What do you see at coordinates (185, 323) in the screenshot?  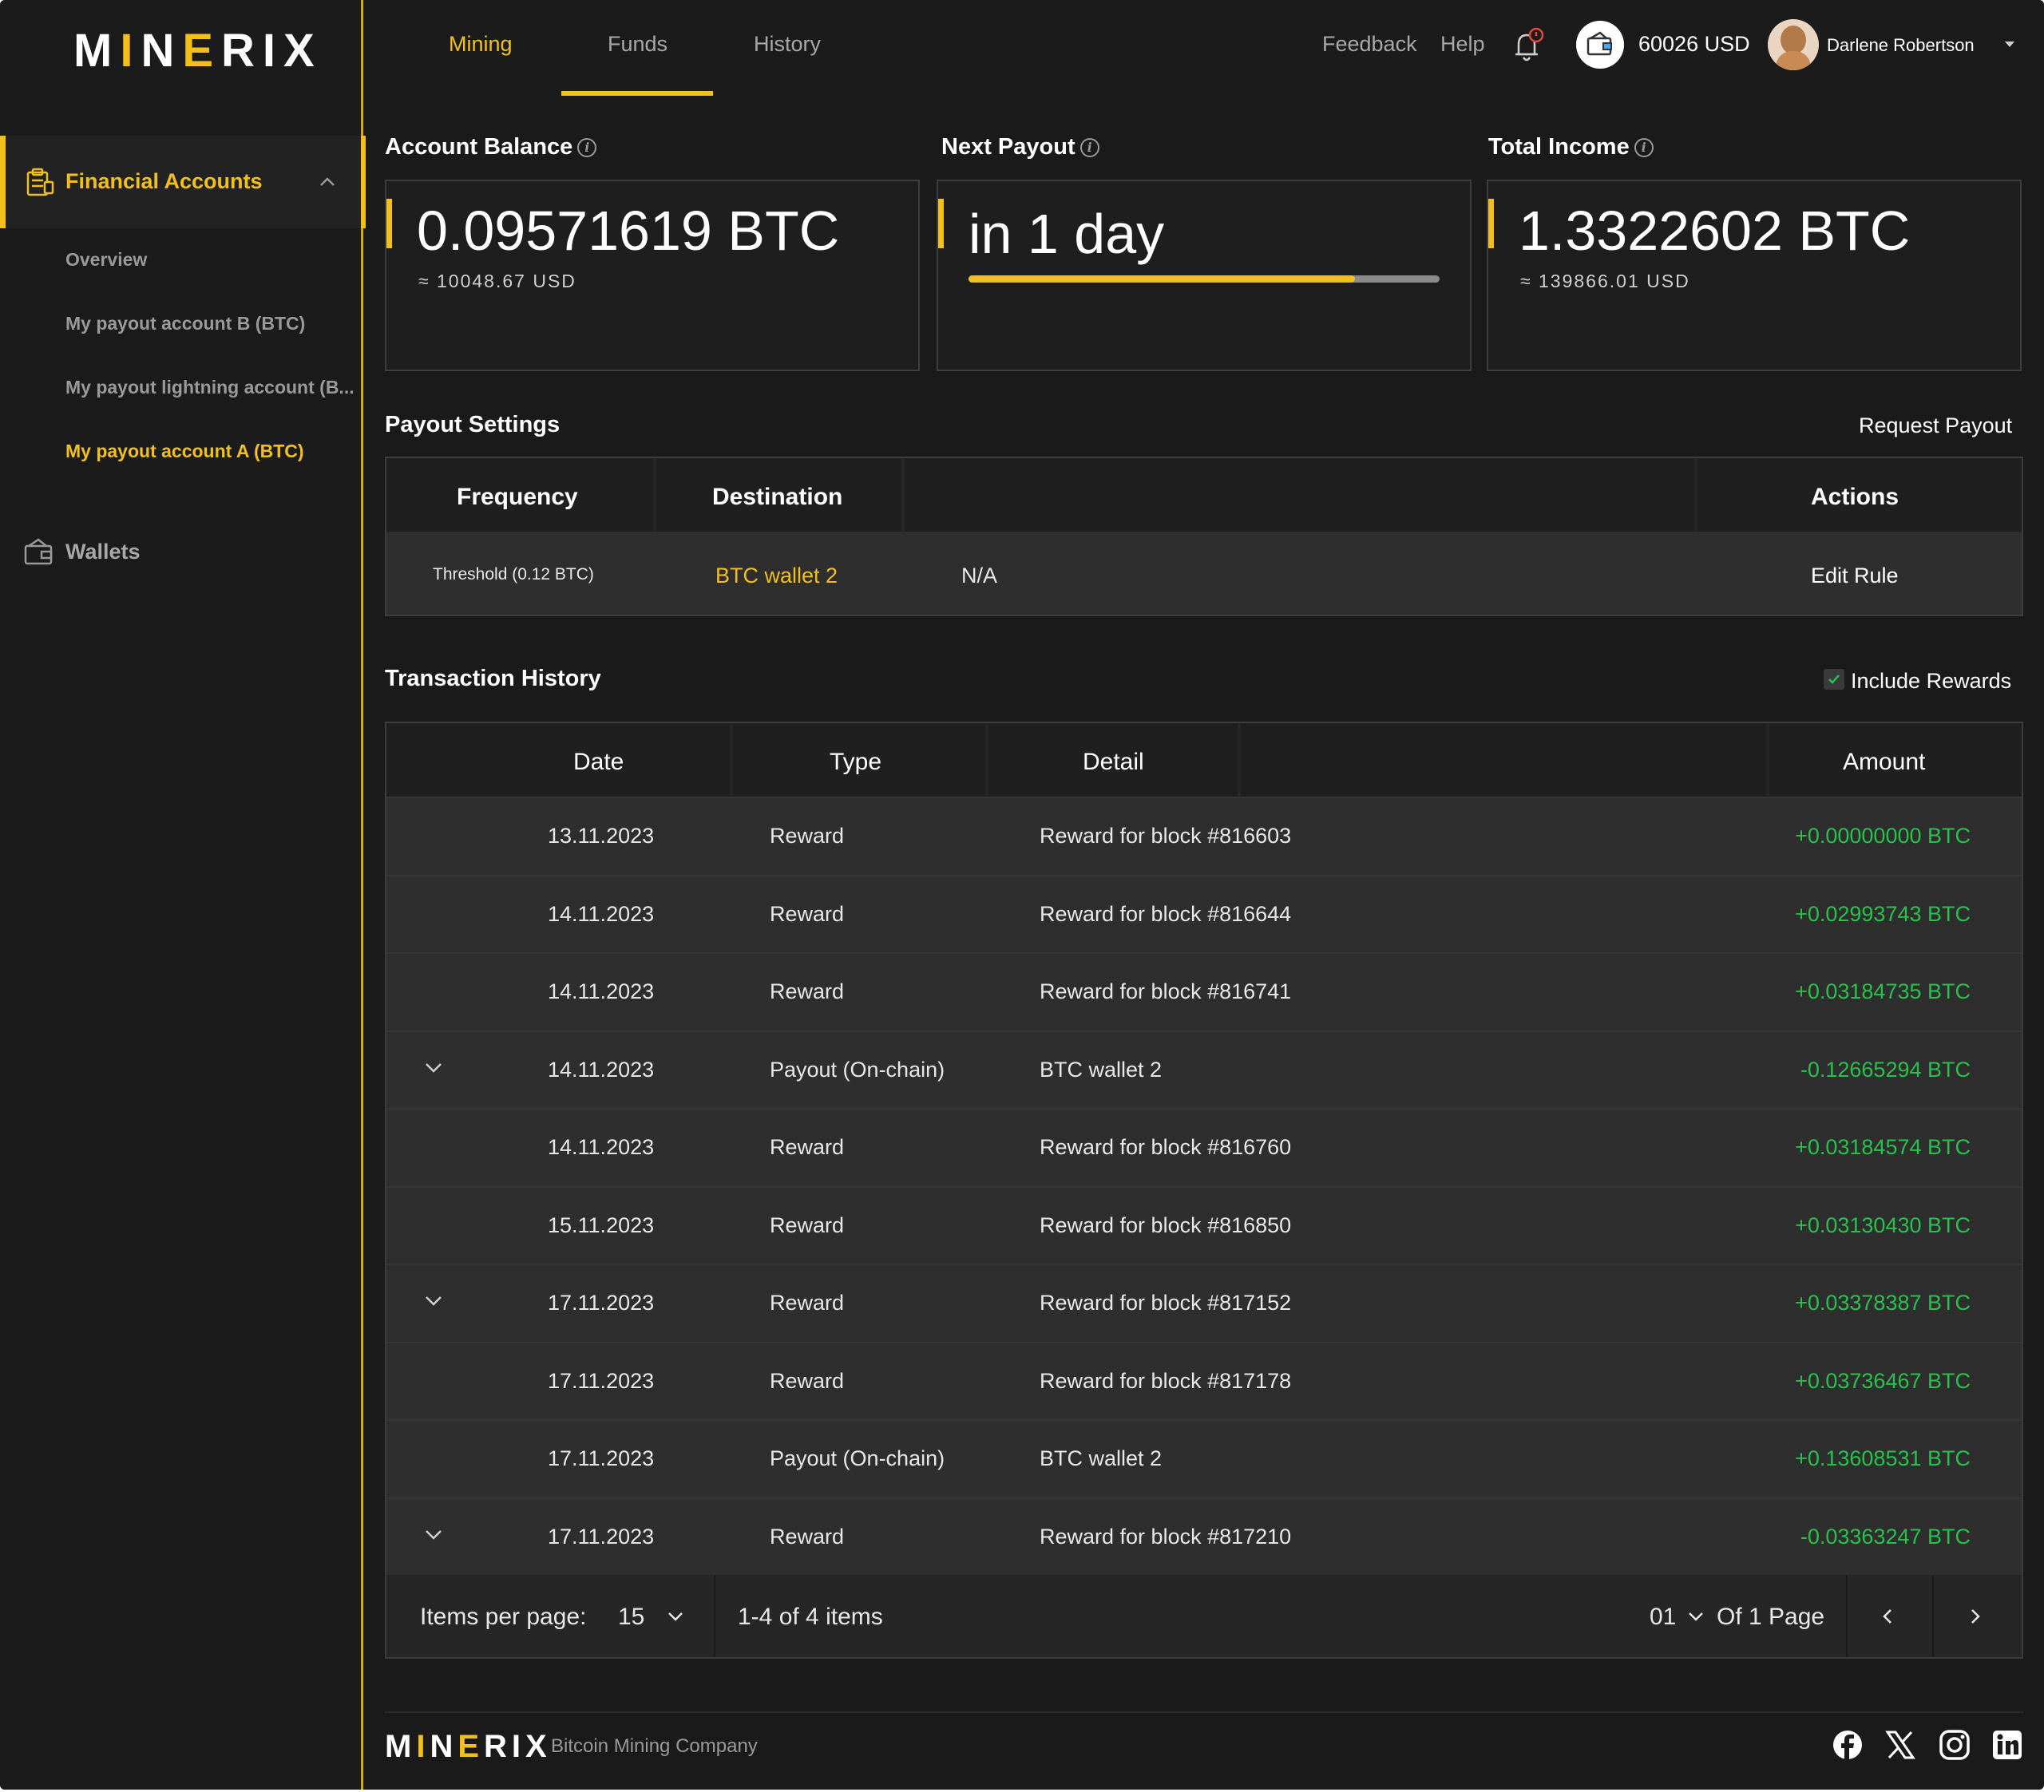 I see `sidebar-item-payout-account-b: My payout account B (BTC)` at bounding box center [185, 323].